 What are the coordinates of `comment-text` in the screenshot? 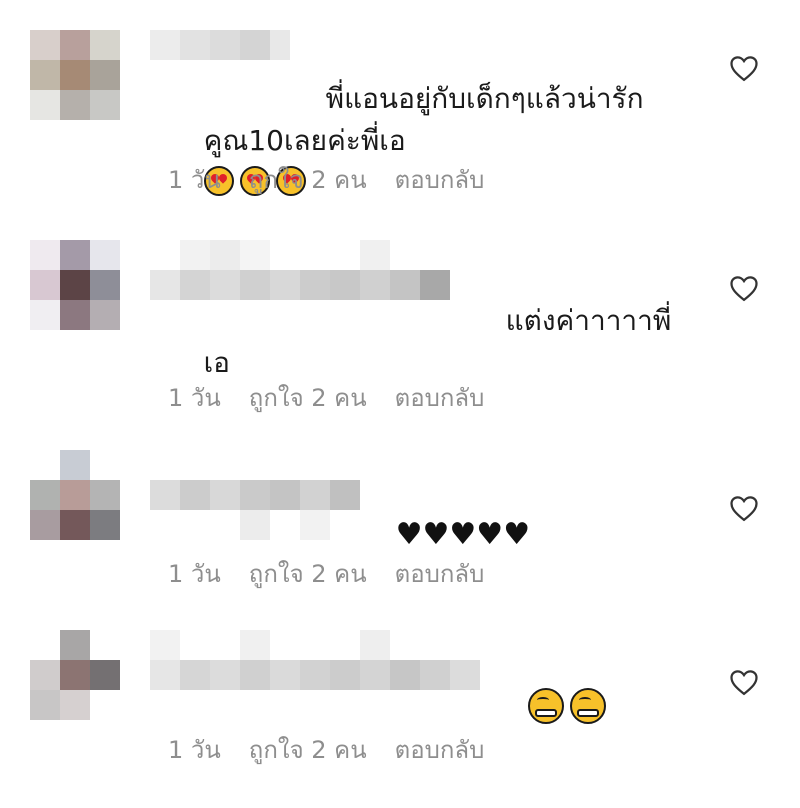 It's located at (592, 710).